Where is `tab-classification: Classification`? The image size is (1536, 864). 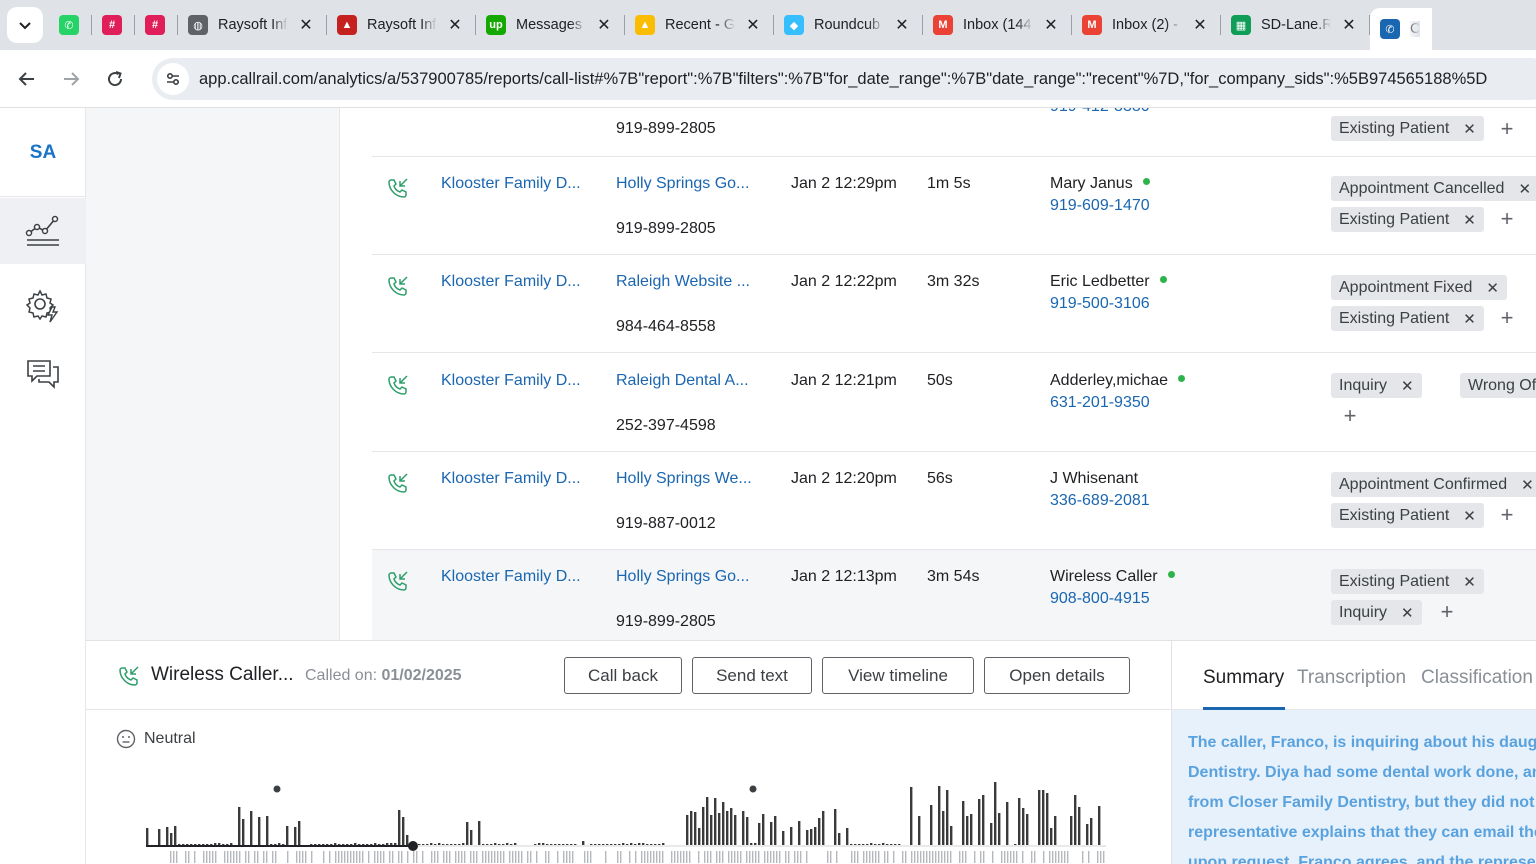
tab-classification: Classification is located at coordinates (1477, 678).